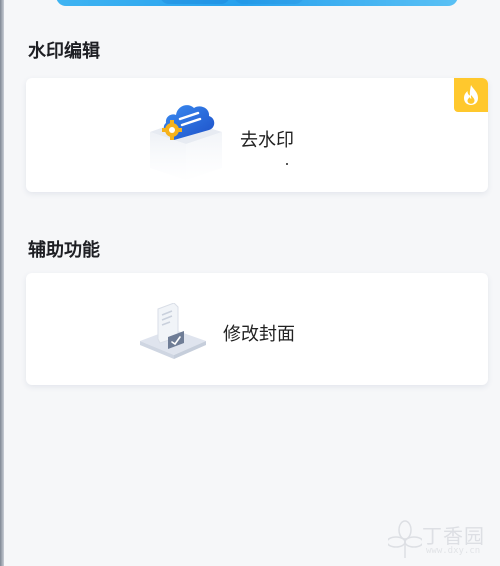 The height and width of the screenshot is (566, 500). I want to click on watermark-url: www.dxy.cn, so click(453, 551).